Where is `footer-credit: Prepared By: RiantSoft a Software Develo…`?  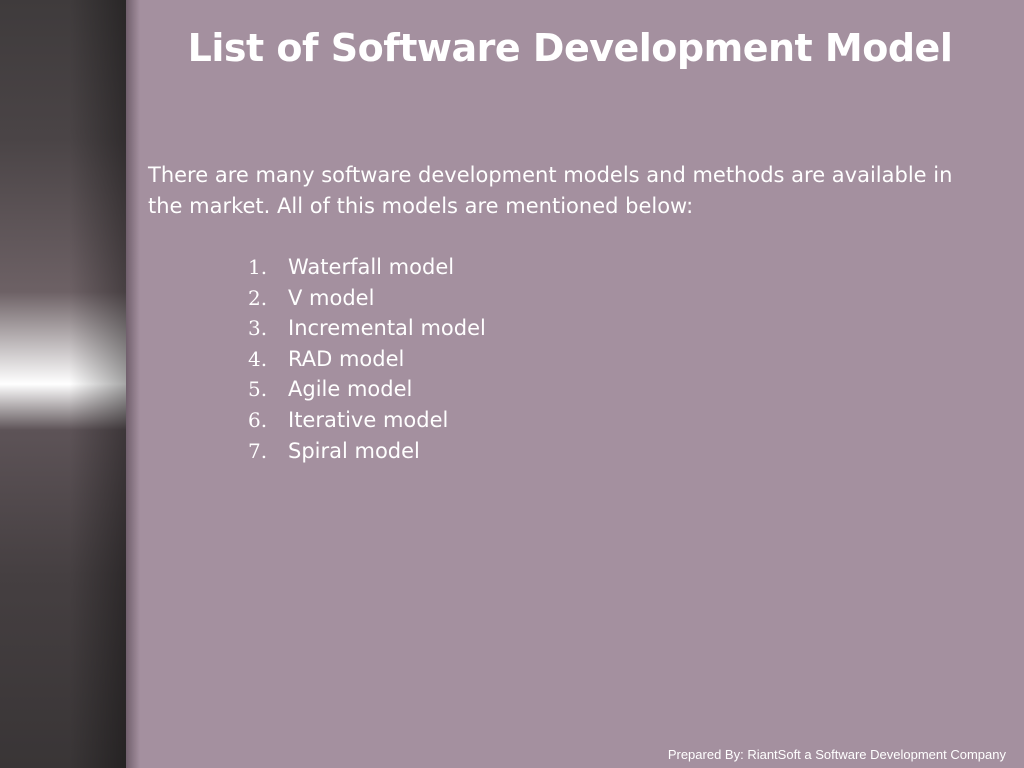 footer-credit: Prepared By: RiantSoft a Software Develo… is located at coordinates (836, 754).